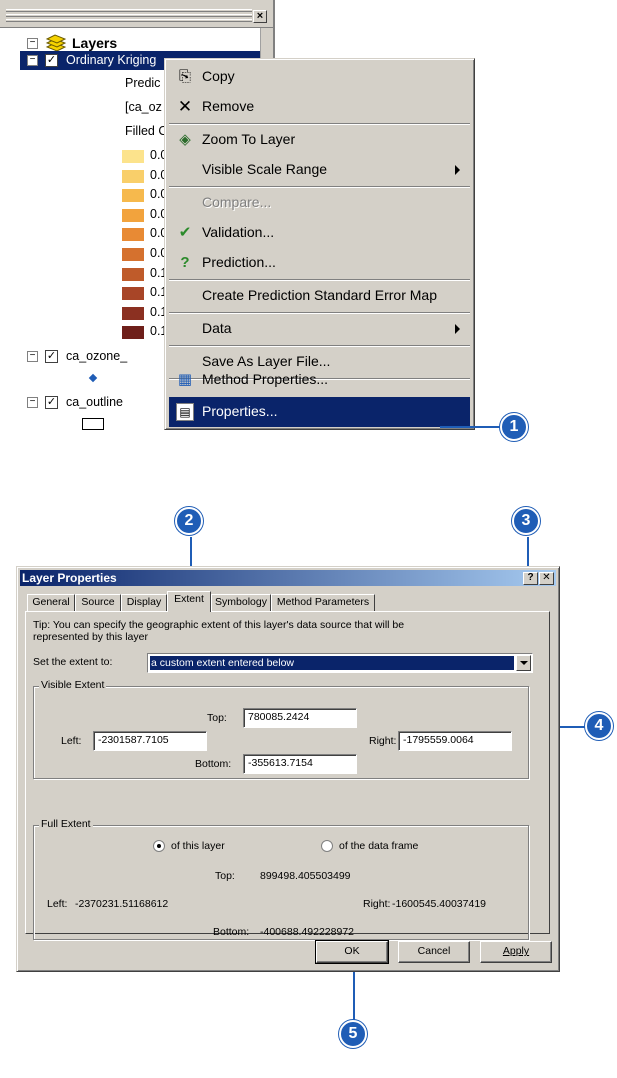  I want to click on polygon-symbol-icon, so click(93, 424).